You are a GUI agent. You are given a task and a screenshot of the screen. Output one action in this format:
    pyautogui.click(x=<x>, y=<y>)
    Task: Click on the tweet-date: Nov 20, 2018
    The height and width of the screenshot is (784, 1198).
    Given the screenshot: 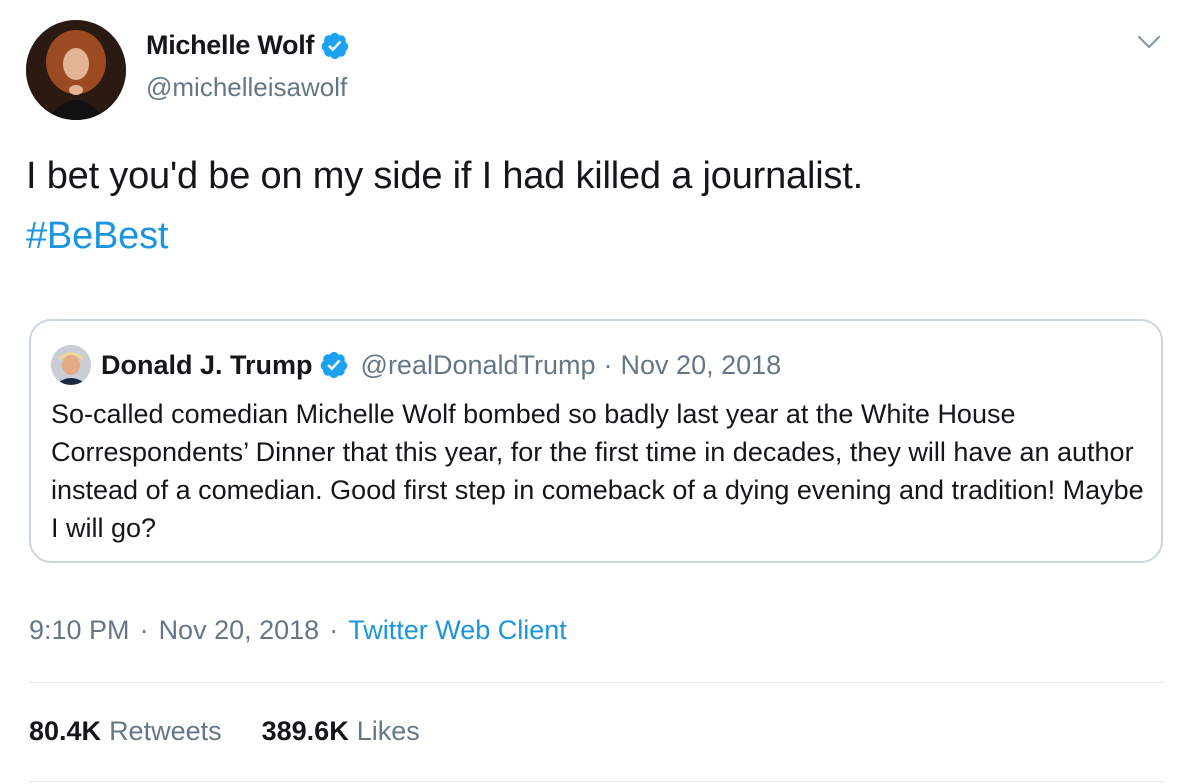 What is the action you would take?
    pyautogui.click(x=239, y=630)
    